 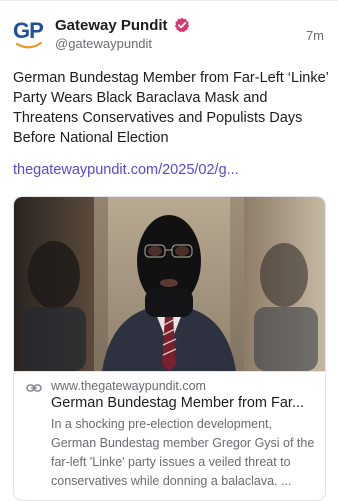 I want to click on divider, so click(x=169, y=0).